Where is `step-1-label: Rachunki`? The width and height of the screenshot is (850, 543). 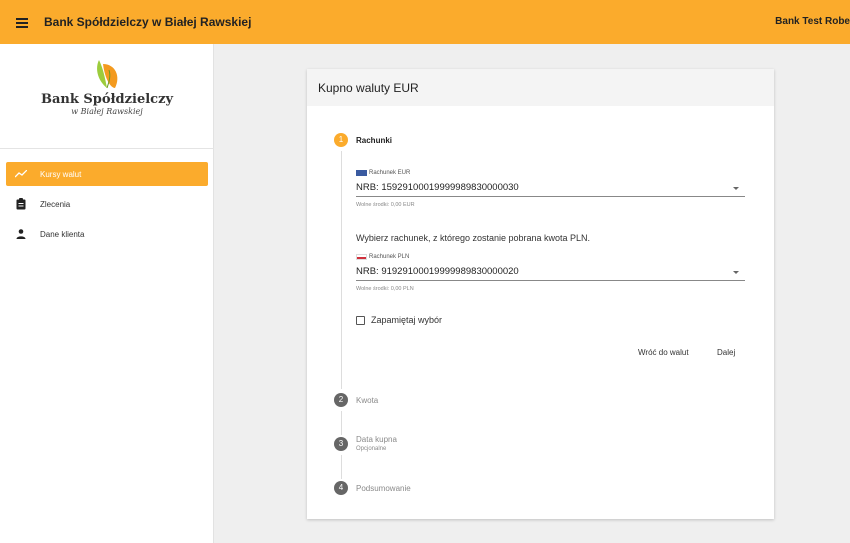
step-1-label: Rachunki is located at coordinates (374, 140).